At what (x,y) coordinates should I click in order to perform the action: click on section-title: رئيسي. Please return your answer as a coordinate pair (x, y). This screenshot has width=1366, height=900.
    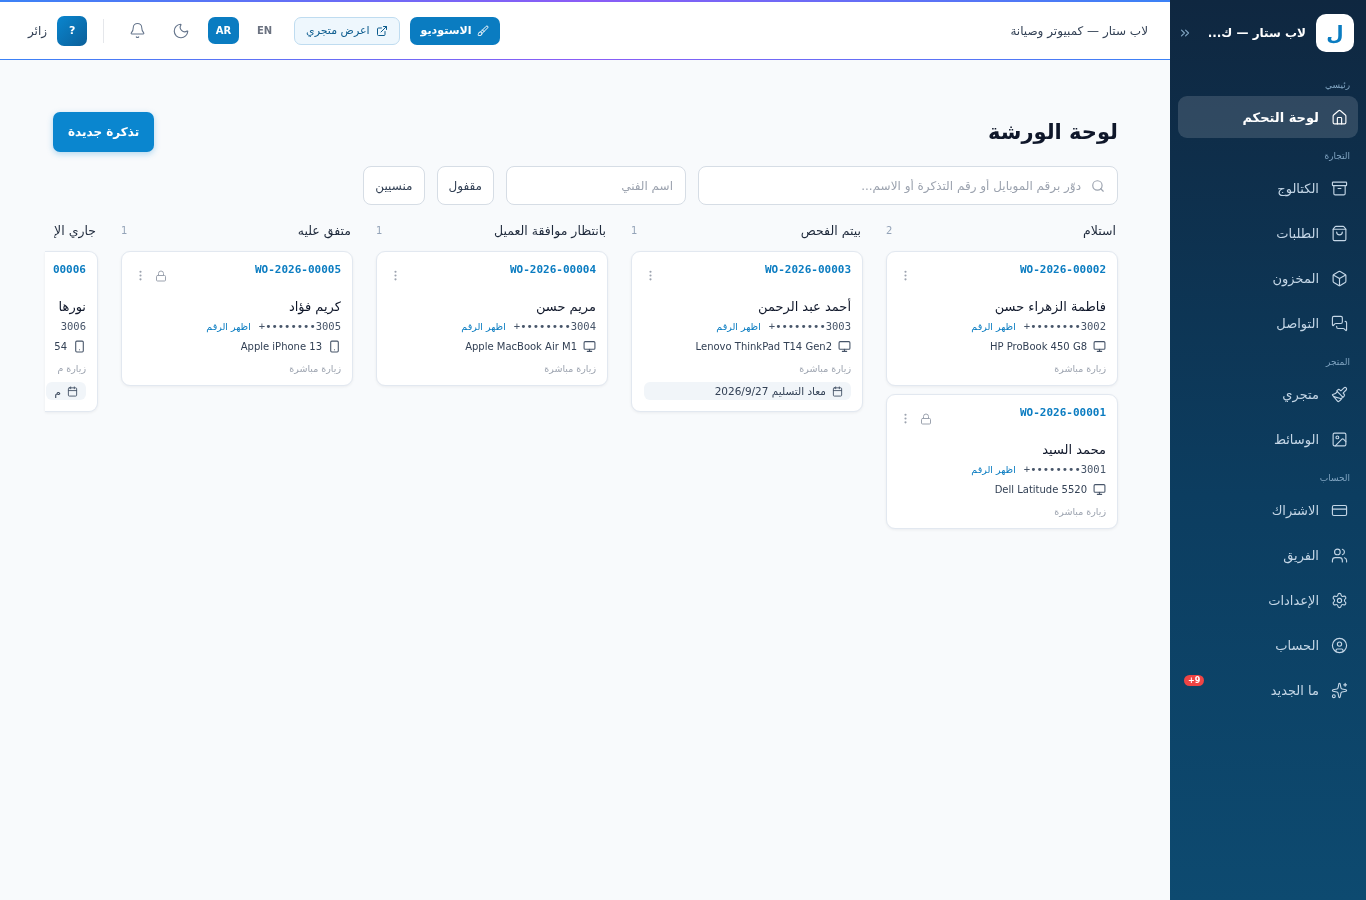
    Looking at the image, I should click on (1337, 85).